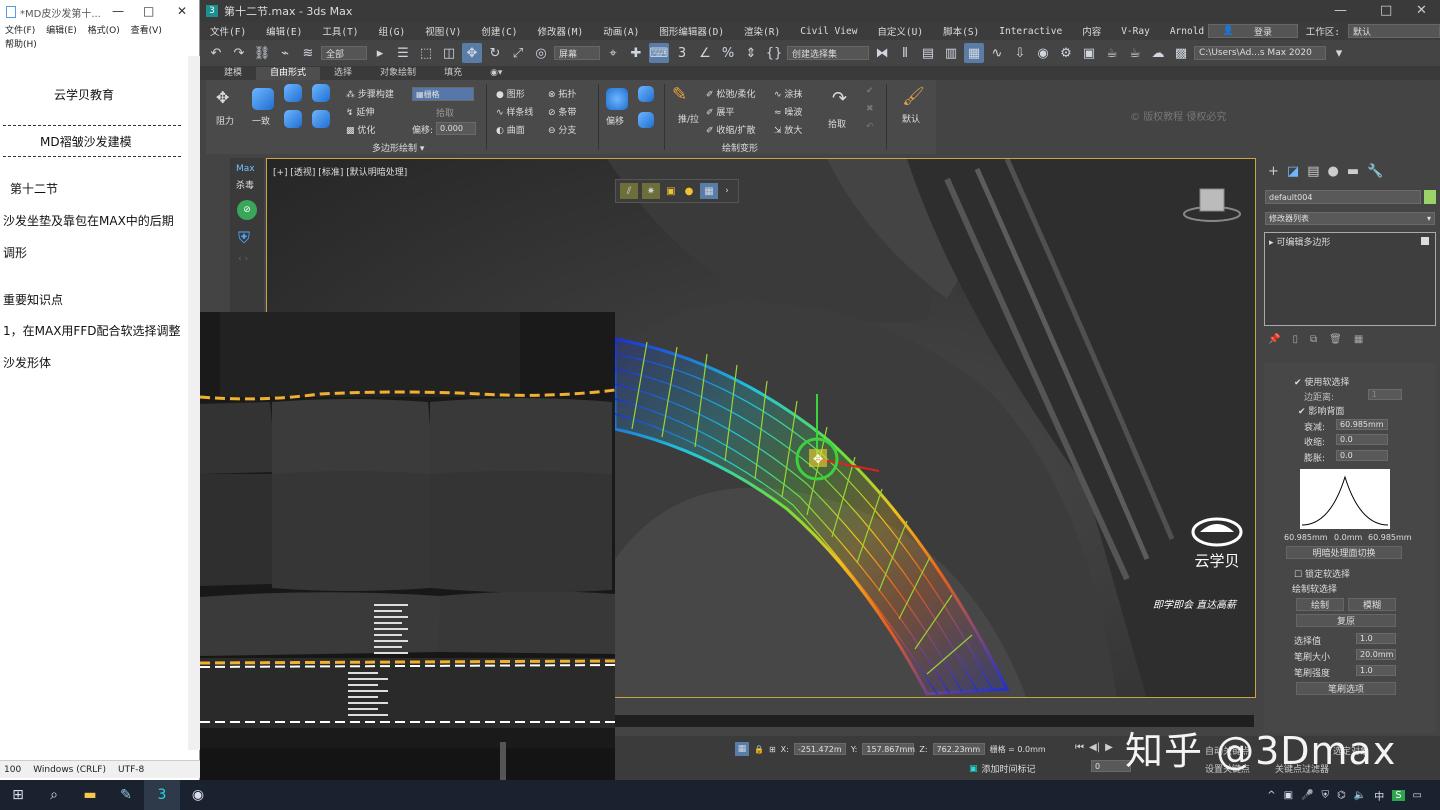  Describe the element at coordinates (321, 119) in the screenshot. I see `brush-relax-icon` at that location.